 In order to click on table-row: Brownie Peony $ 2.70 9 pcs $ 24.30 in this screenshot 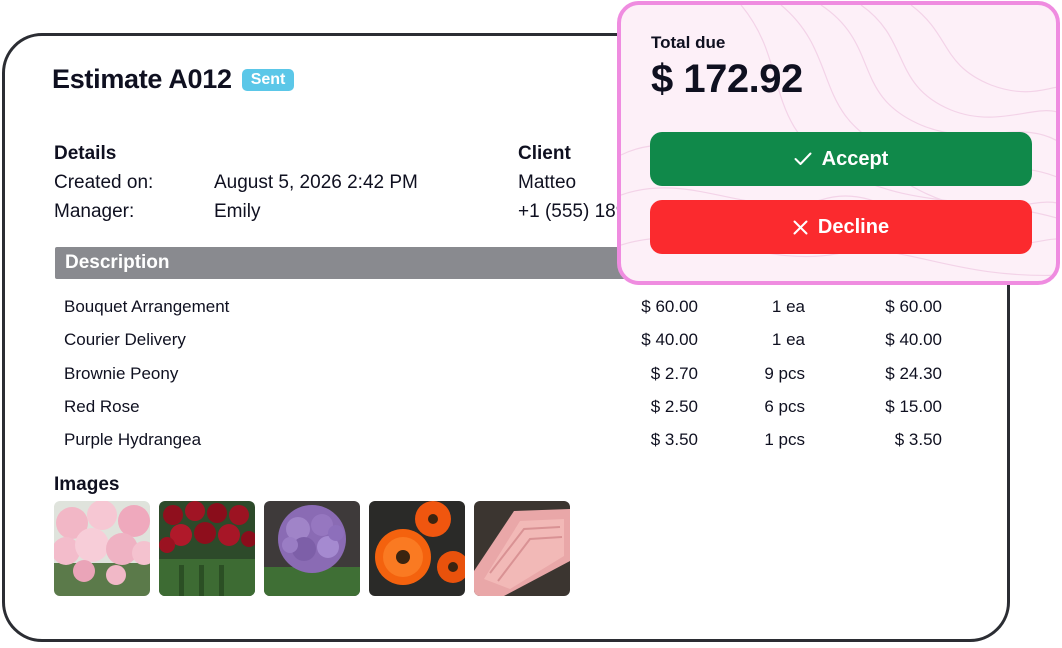, I will do `click(504, 373)`.